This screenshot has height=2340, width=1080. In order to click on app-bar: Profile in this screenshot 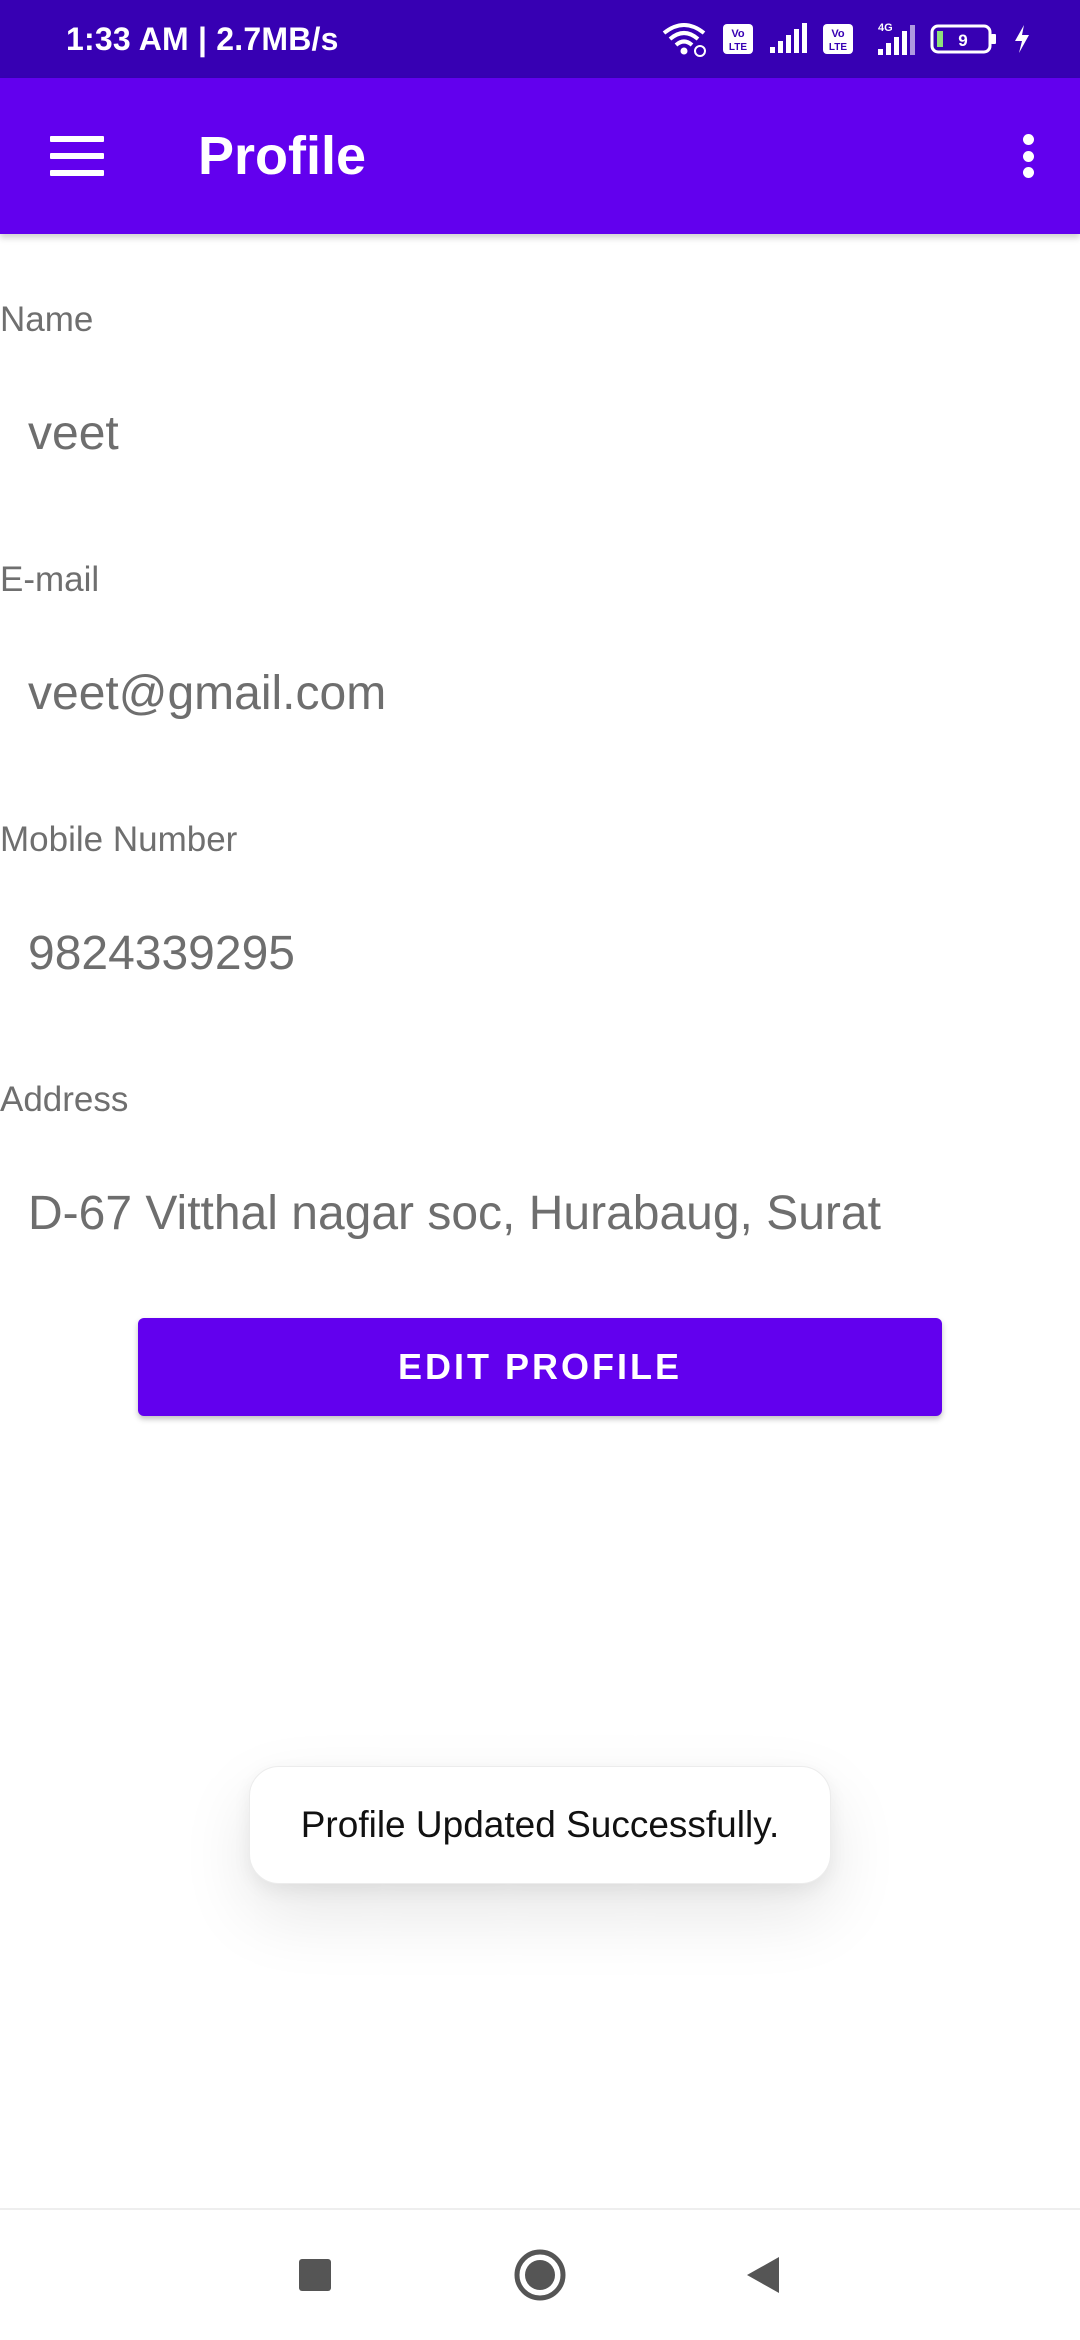, I will do `click(540, 156)`.